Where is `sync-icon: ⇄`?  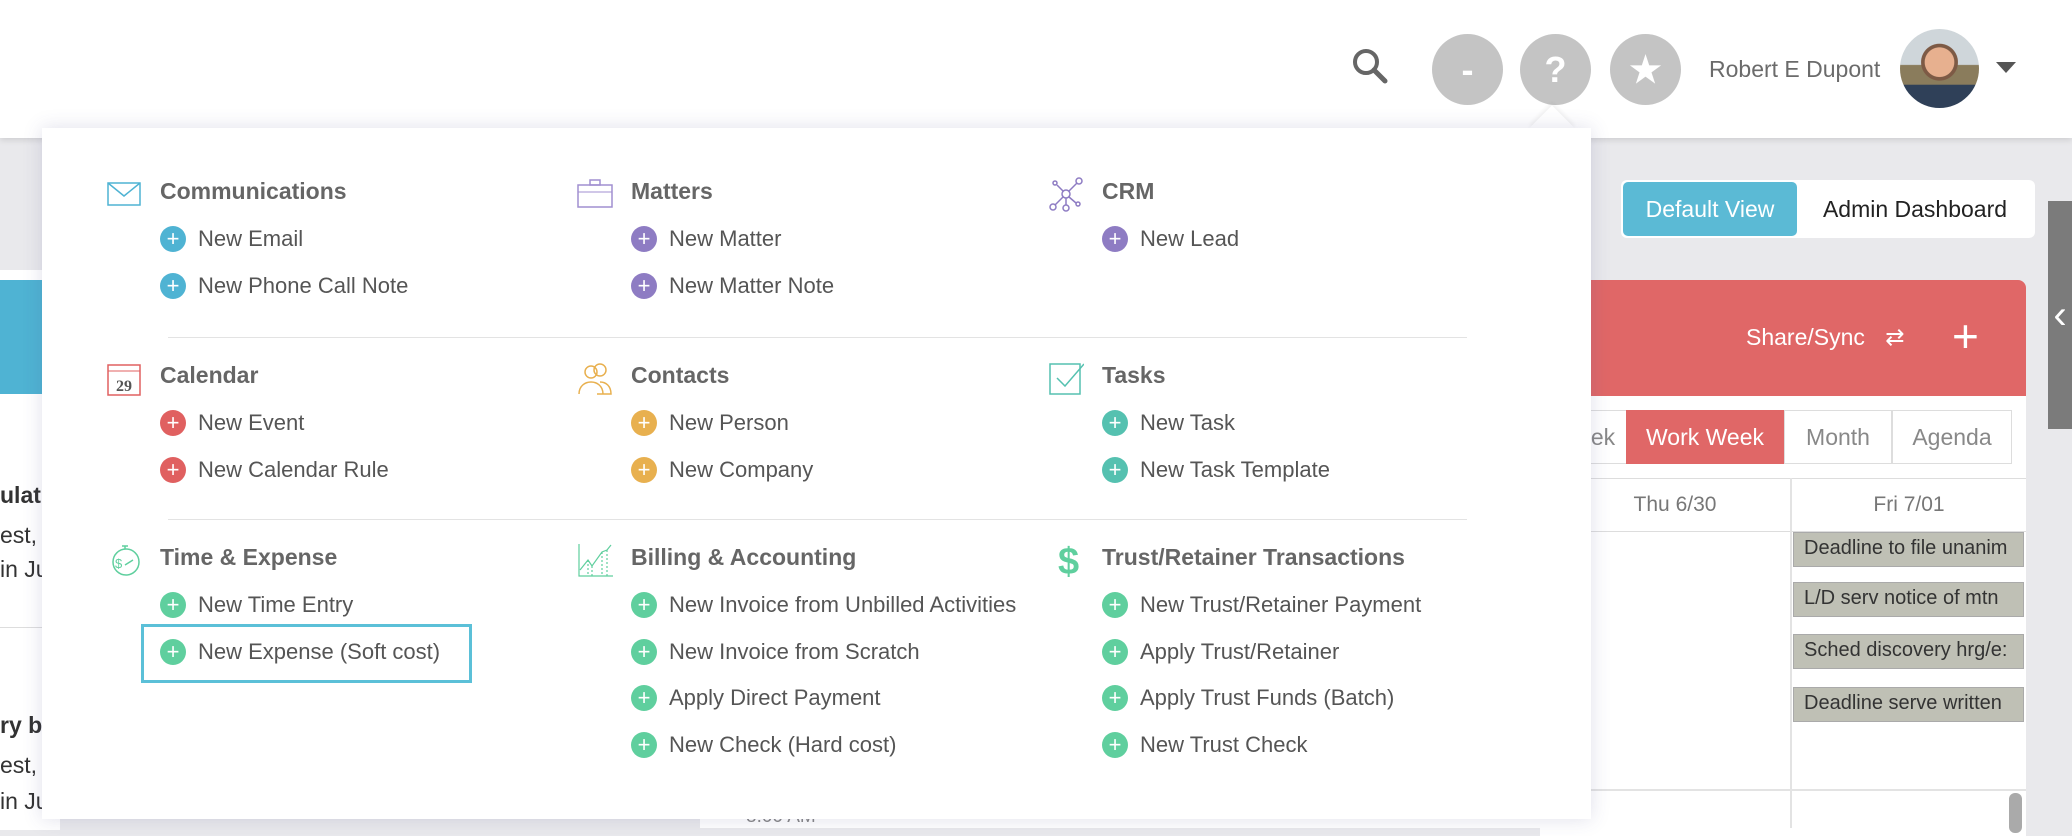
sync-icon: ⇄ is located at coordinates (1895, 337).